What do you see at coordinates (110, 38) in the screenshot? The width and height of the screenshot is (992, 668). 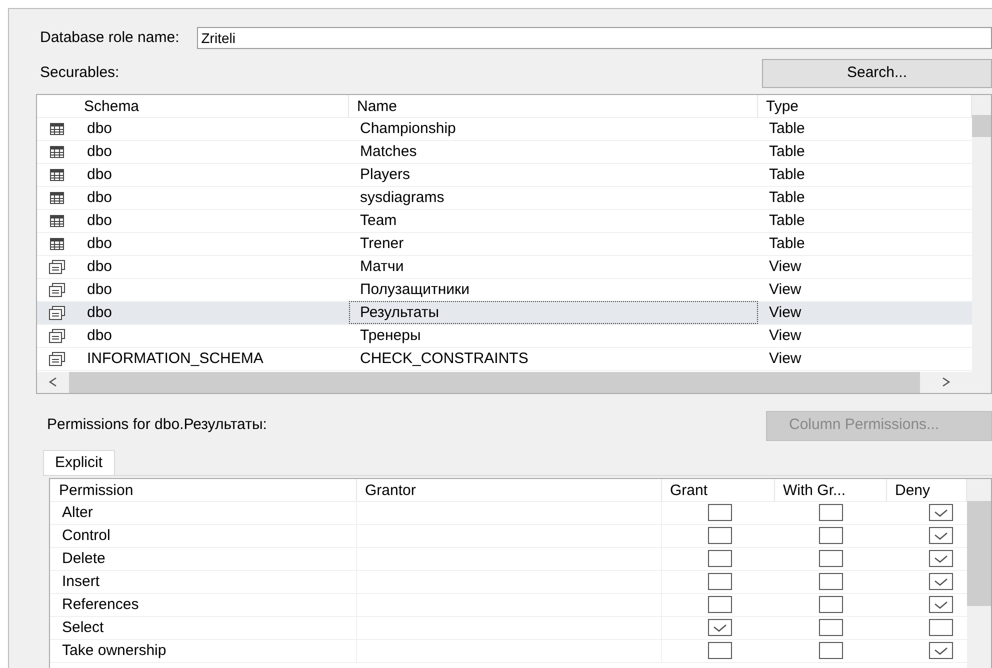 I see `role-name-label: Database role name:` at bounding box center [110, 38].